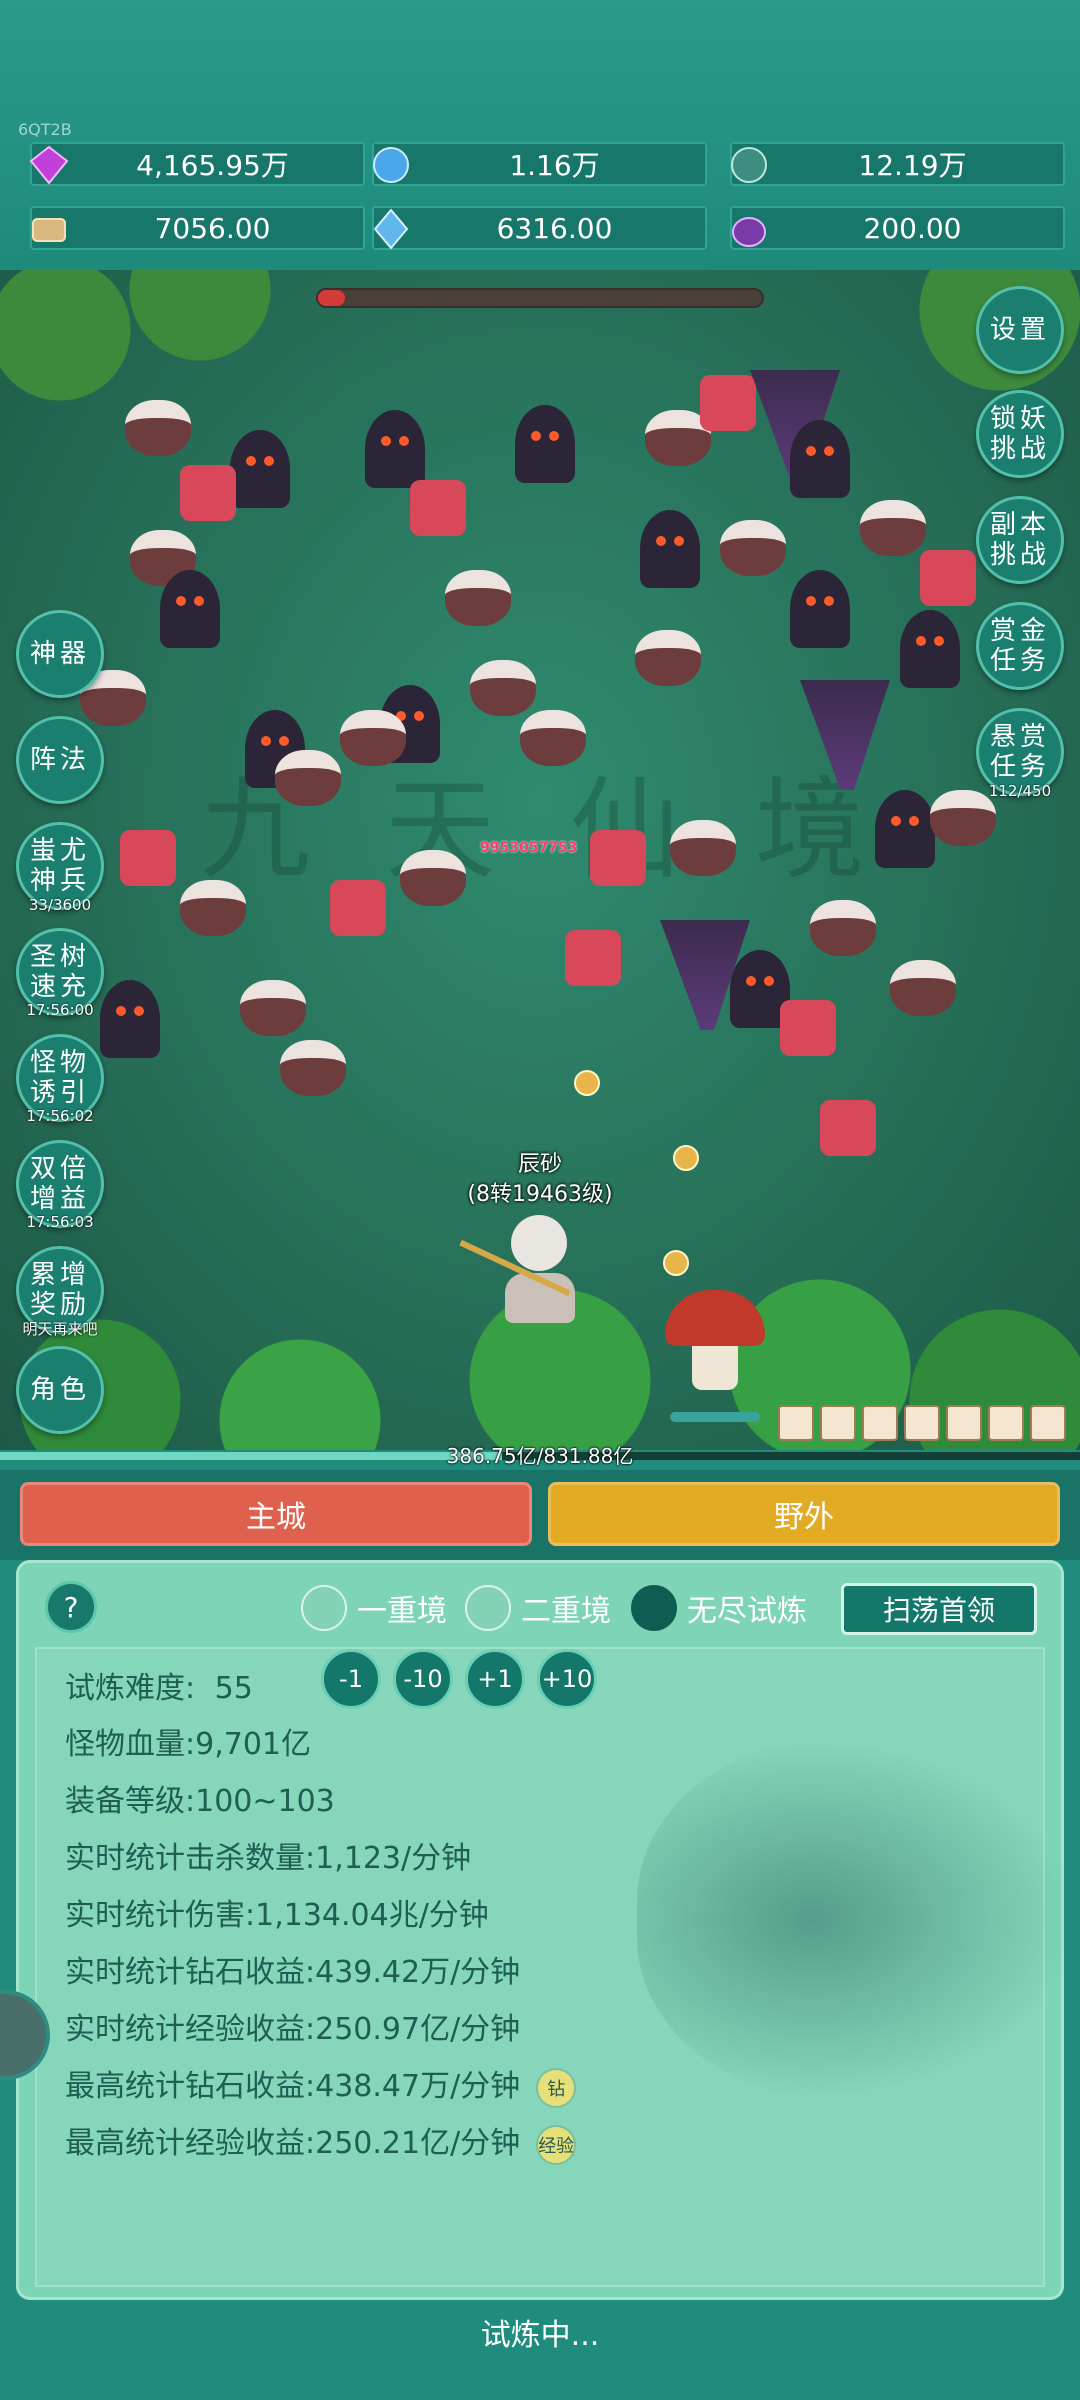 The width and height of the screenshot is (1080, 2400). I want to click on mode-radio-2: 二重境, so click(538, 1608).